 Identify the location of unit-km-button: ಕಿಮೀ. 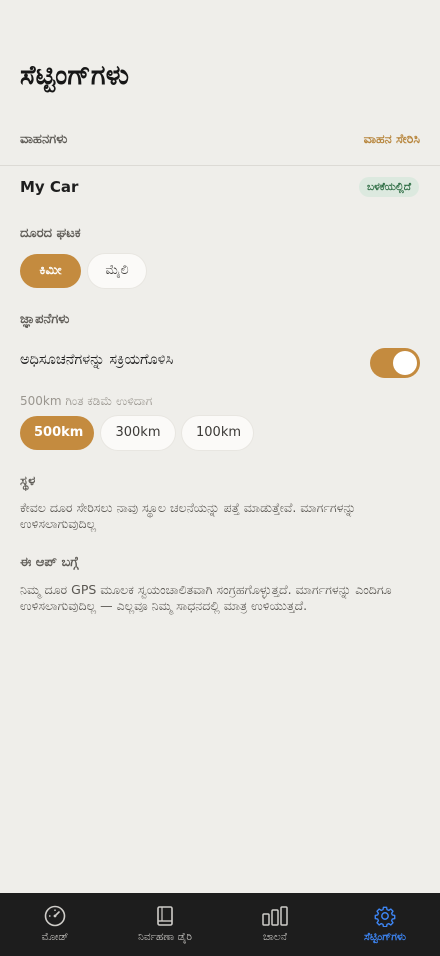
(50, 271).